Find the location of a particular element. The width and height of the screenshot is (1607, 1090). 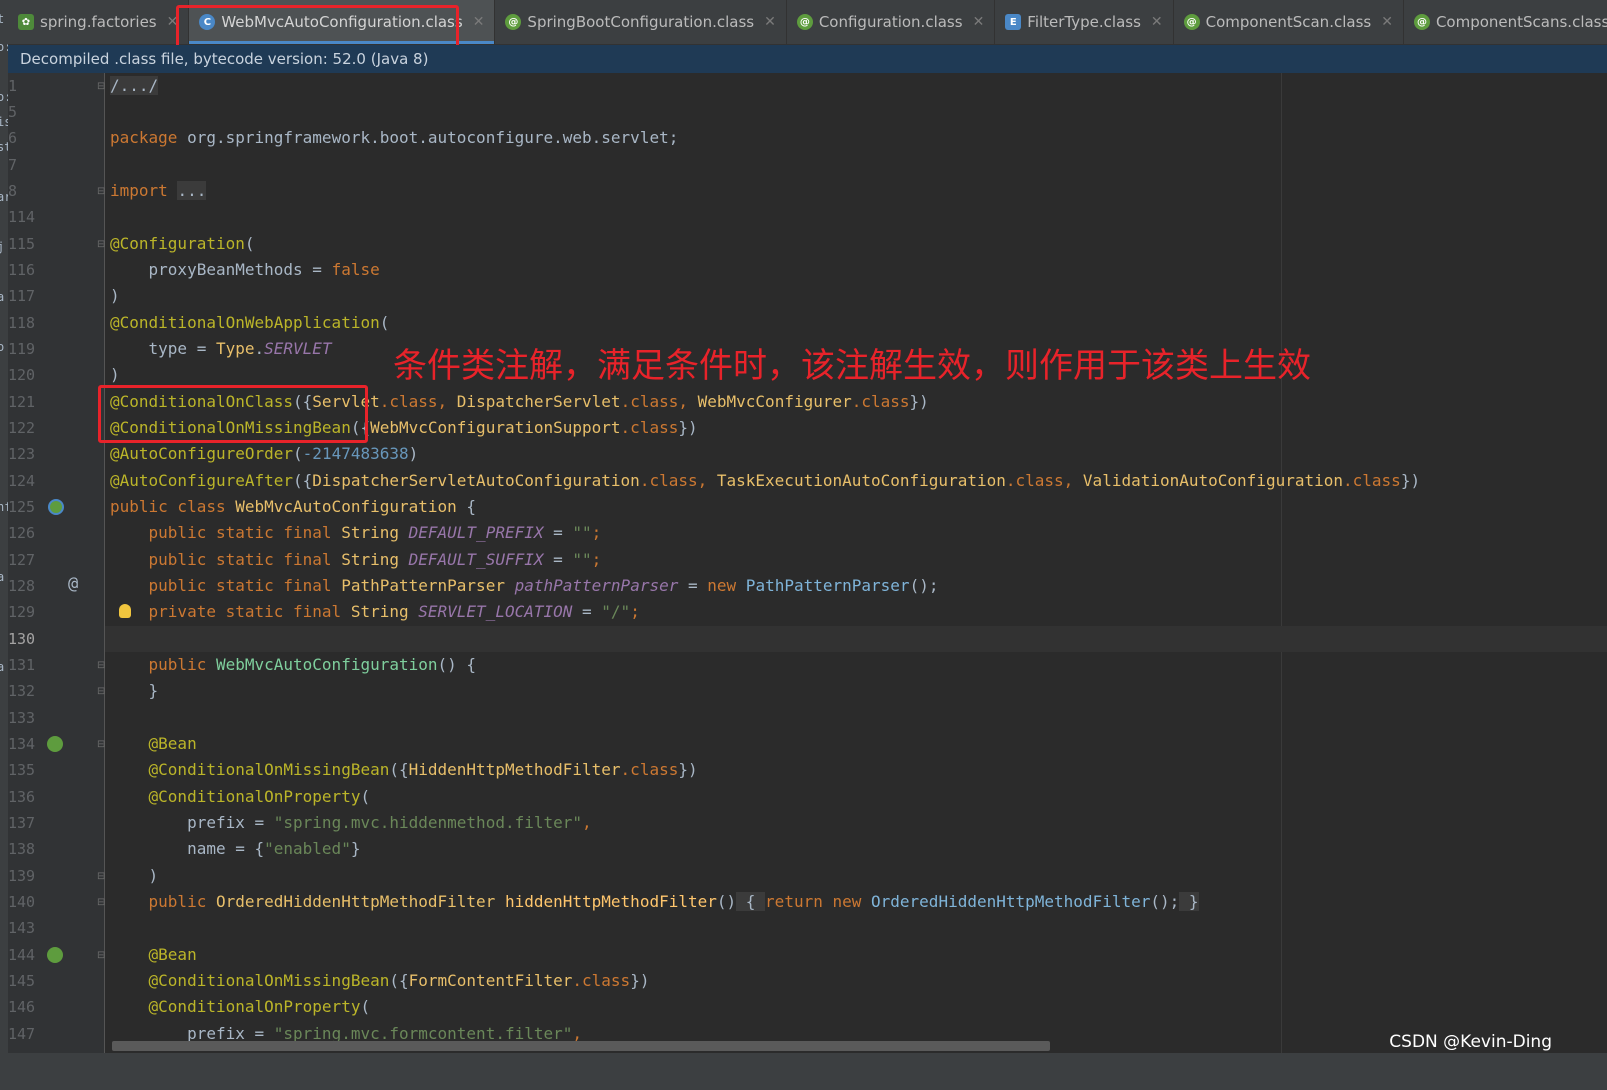

code-line: /.../ is located at coordinates (134, 85).